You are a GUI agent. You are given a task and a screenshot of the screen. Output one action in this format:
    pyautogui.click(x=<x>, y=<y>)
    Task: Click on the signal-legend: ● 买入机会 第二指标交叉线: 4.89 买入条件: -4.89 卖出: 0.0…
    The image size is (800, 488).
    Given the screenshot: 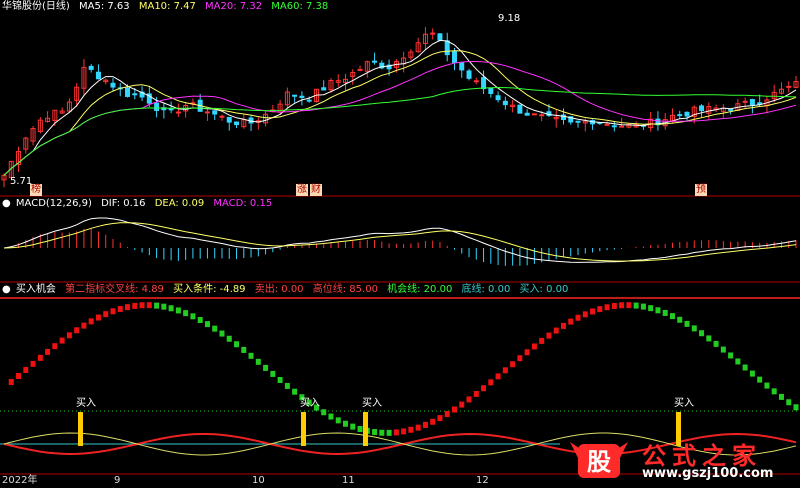 What is the action you would take?
    pyautogui.click(x=288, y=290)
    